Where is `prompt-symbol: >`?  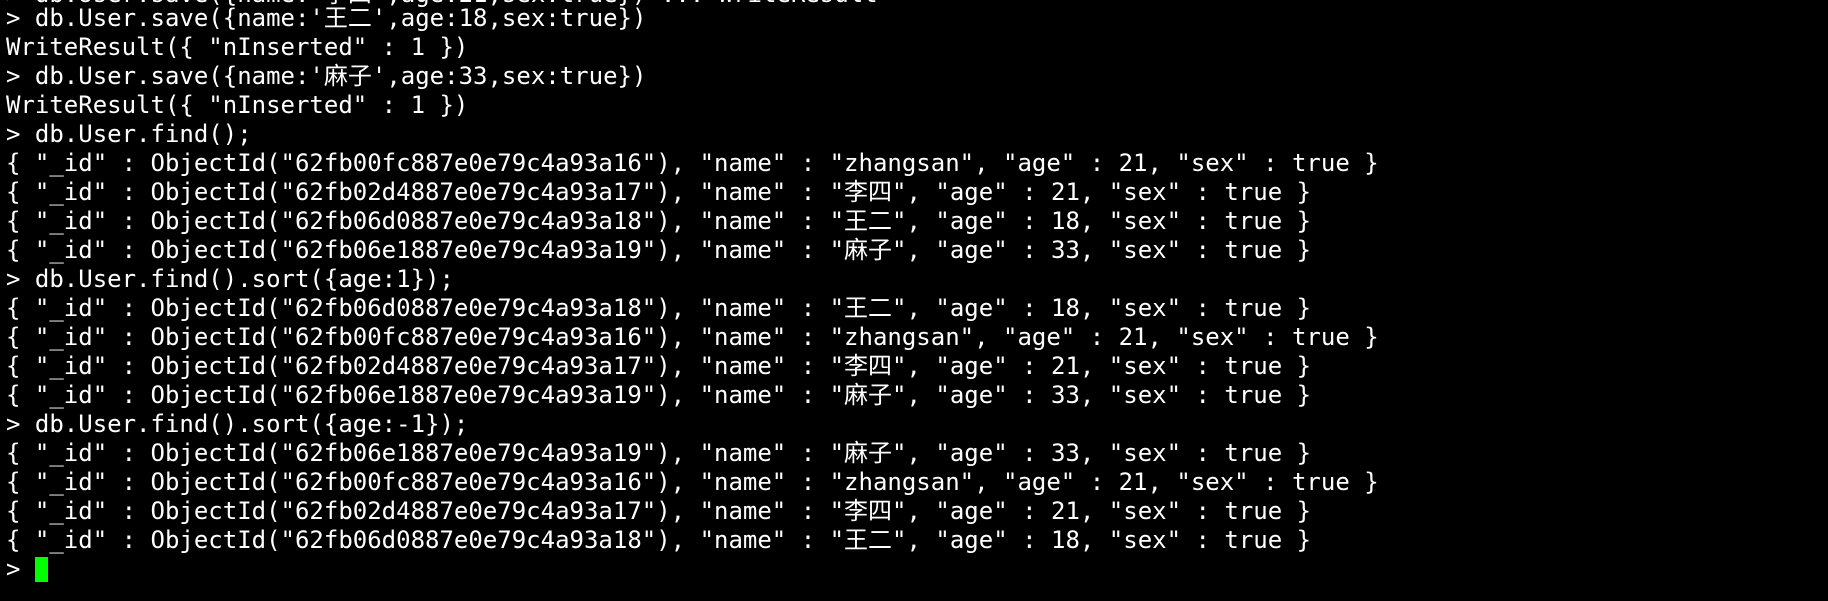
prompt-symbol: > is located at coordinates (20, 569).